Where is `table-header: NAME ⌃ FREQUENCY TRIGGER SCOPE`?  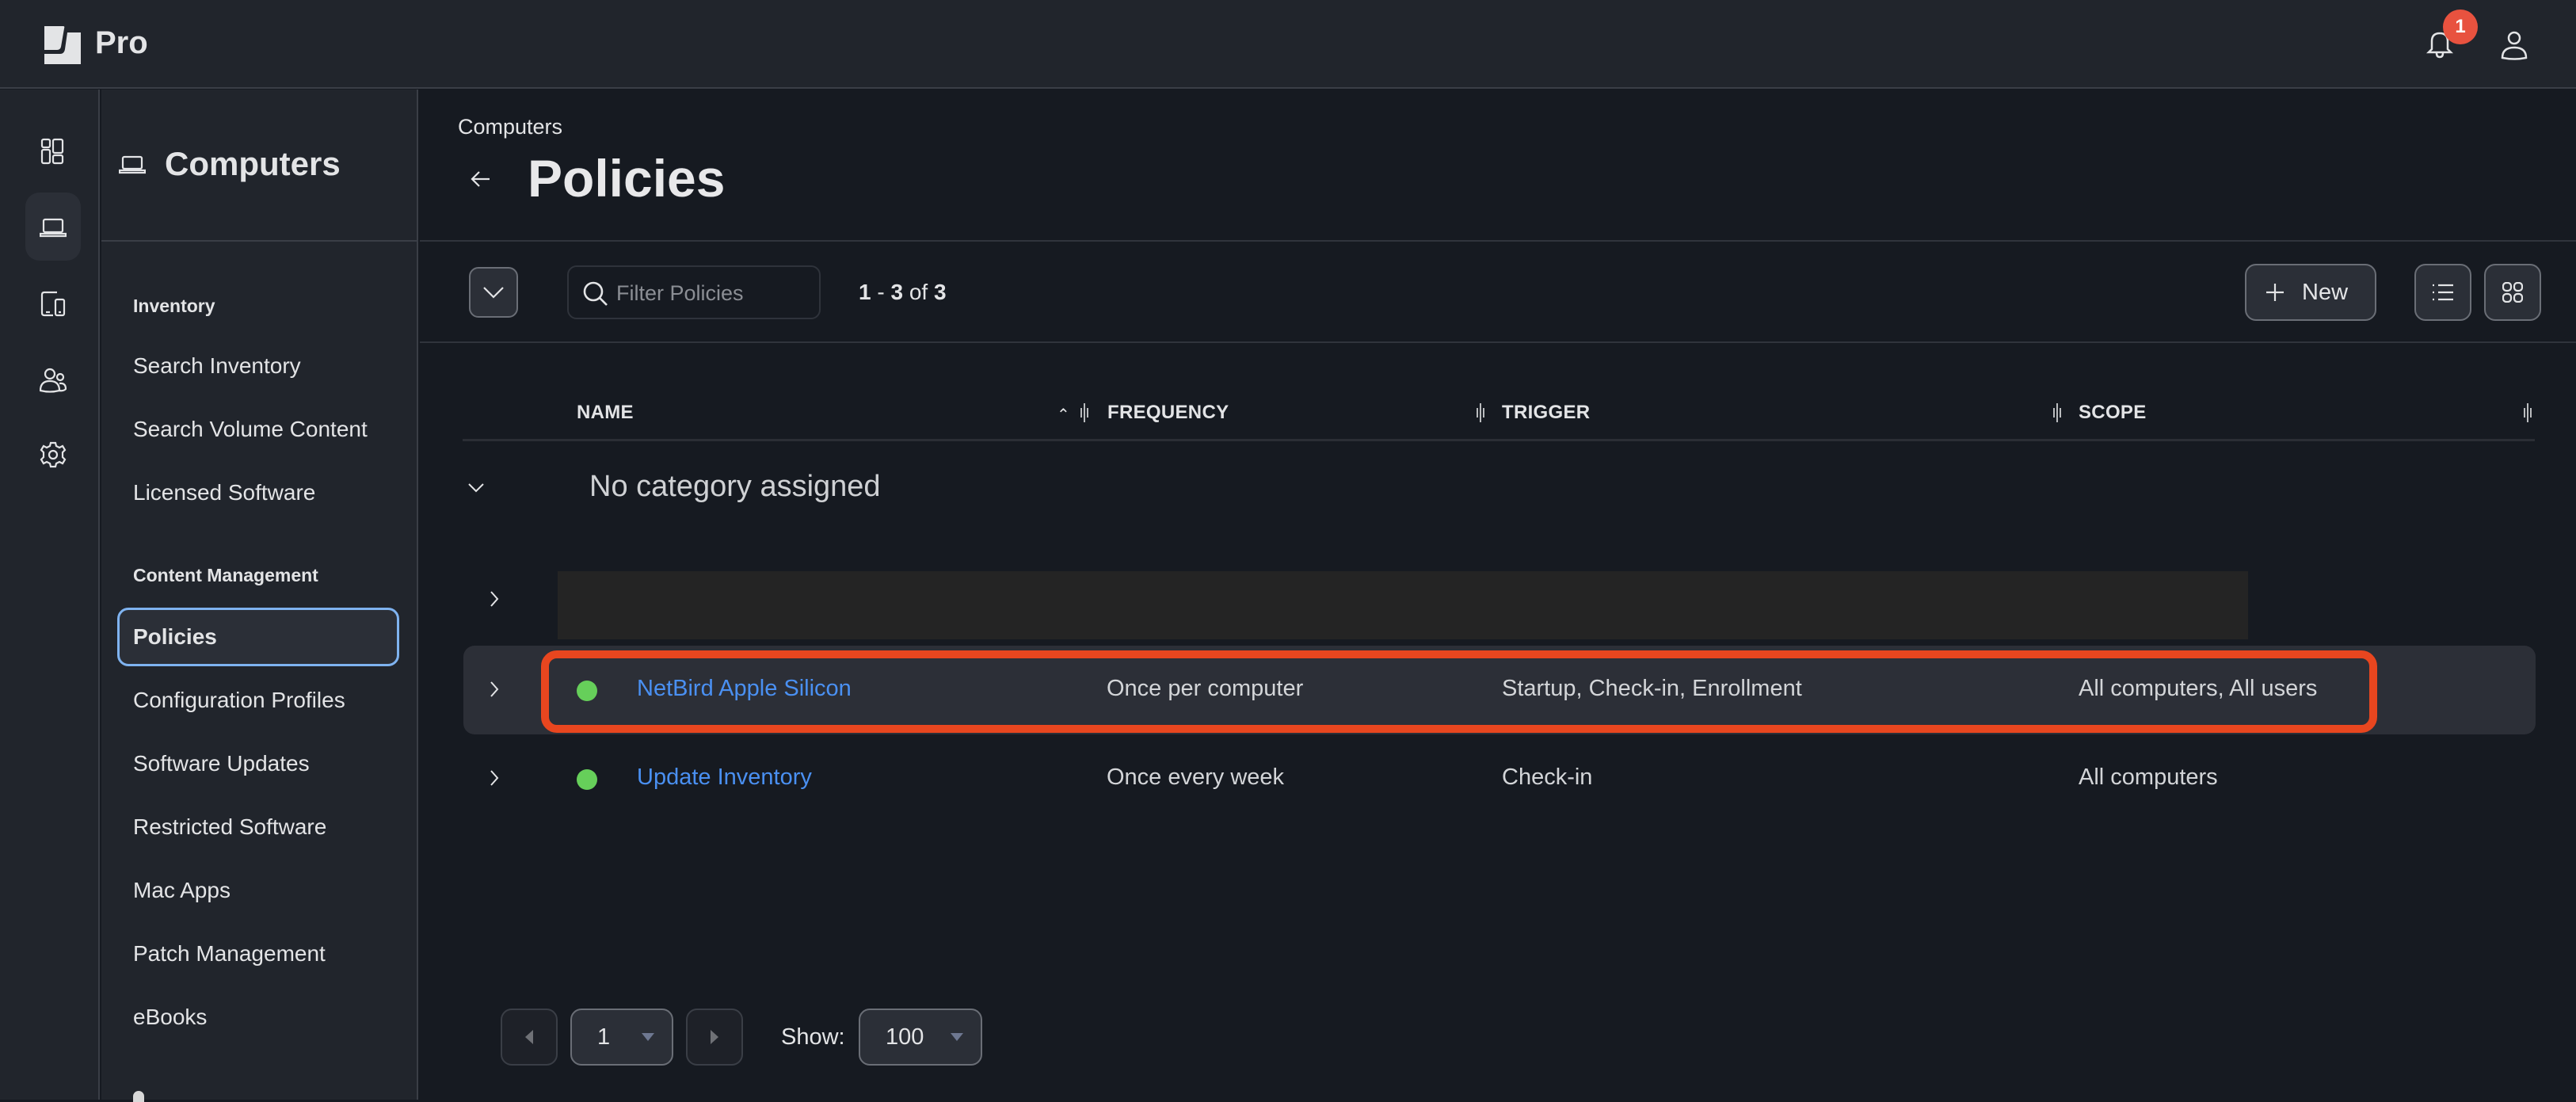 table-header: NAME ⌃ FREQUENCY TRIGGER SCOPE is located at coordinates (1499, 416).